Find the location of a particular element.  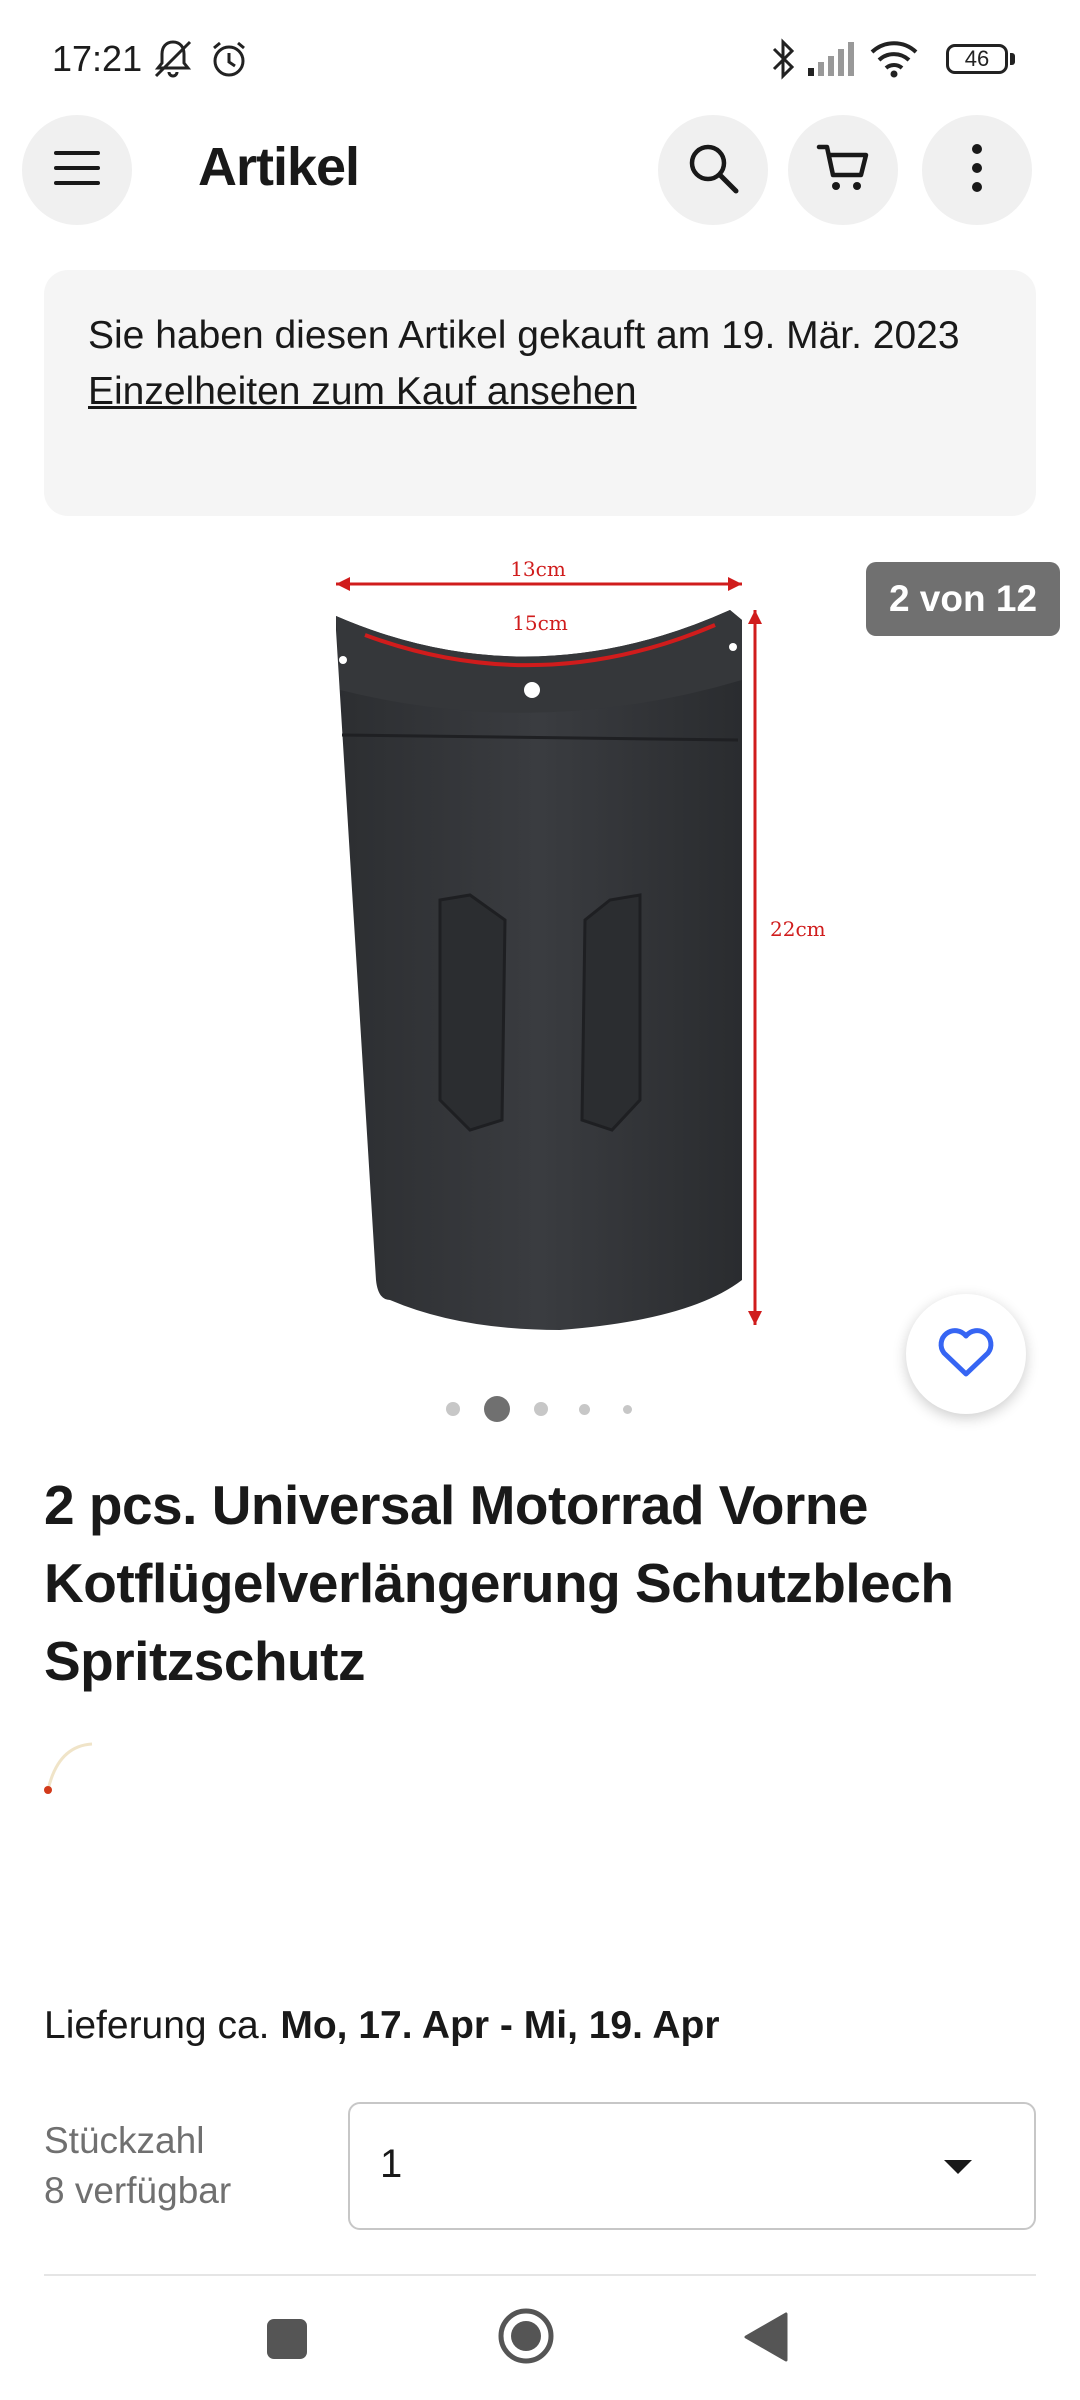

home-icon is located at coordinates (526, 2338).